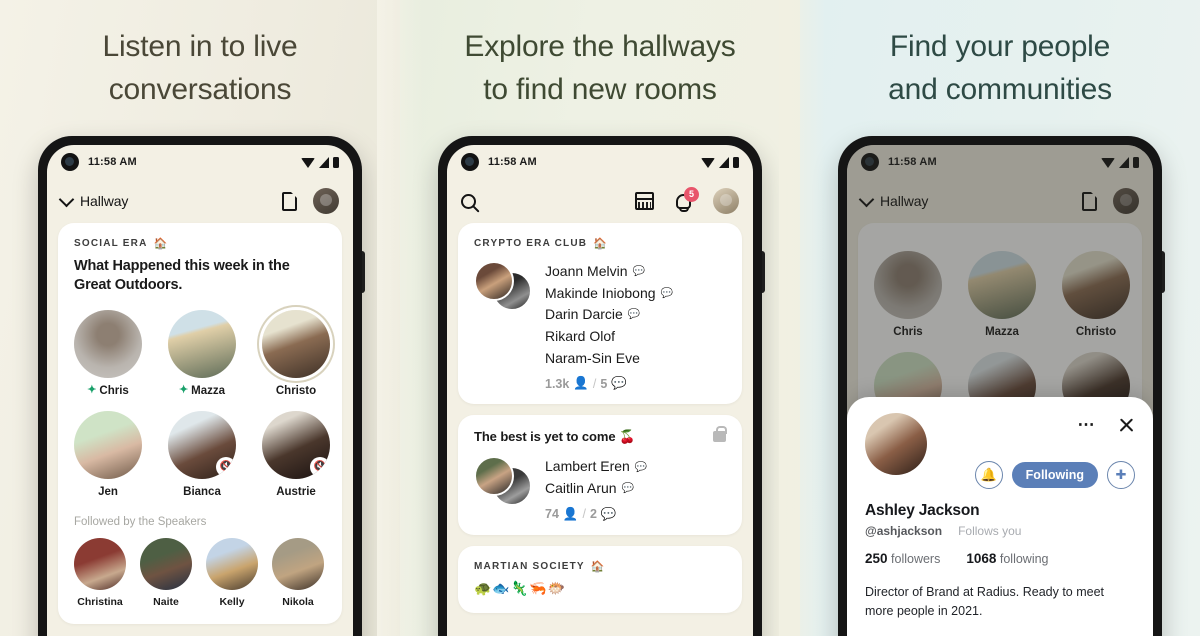  Describe the element at coordinates (600, 201) in the screenshot. I see `app-bar-2: 5` at that location.